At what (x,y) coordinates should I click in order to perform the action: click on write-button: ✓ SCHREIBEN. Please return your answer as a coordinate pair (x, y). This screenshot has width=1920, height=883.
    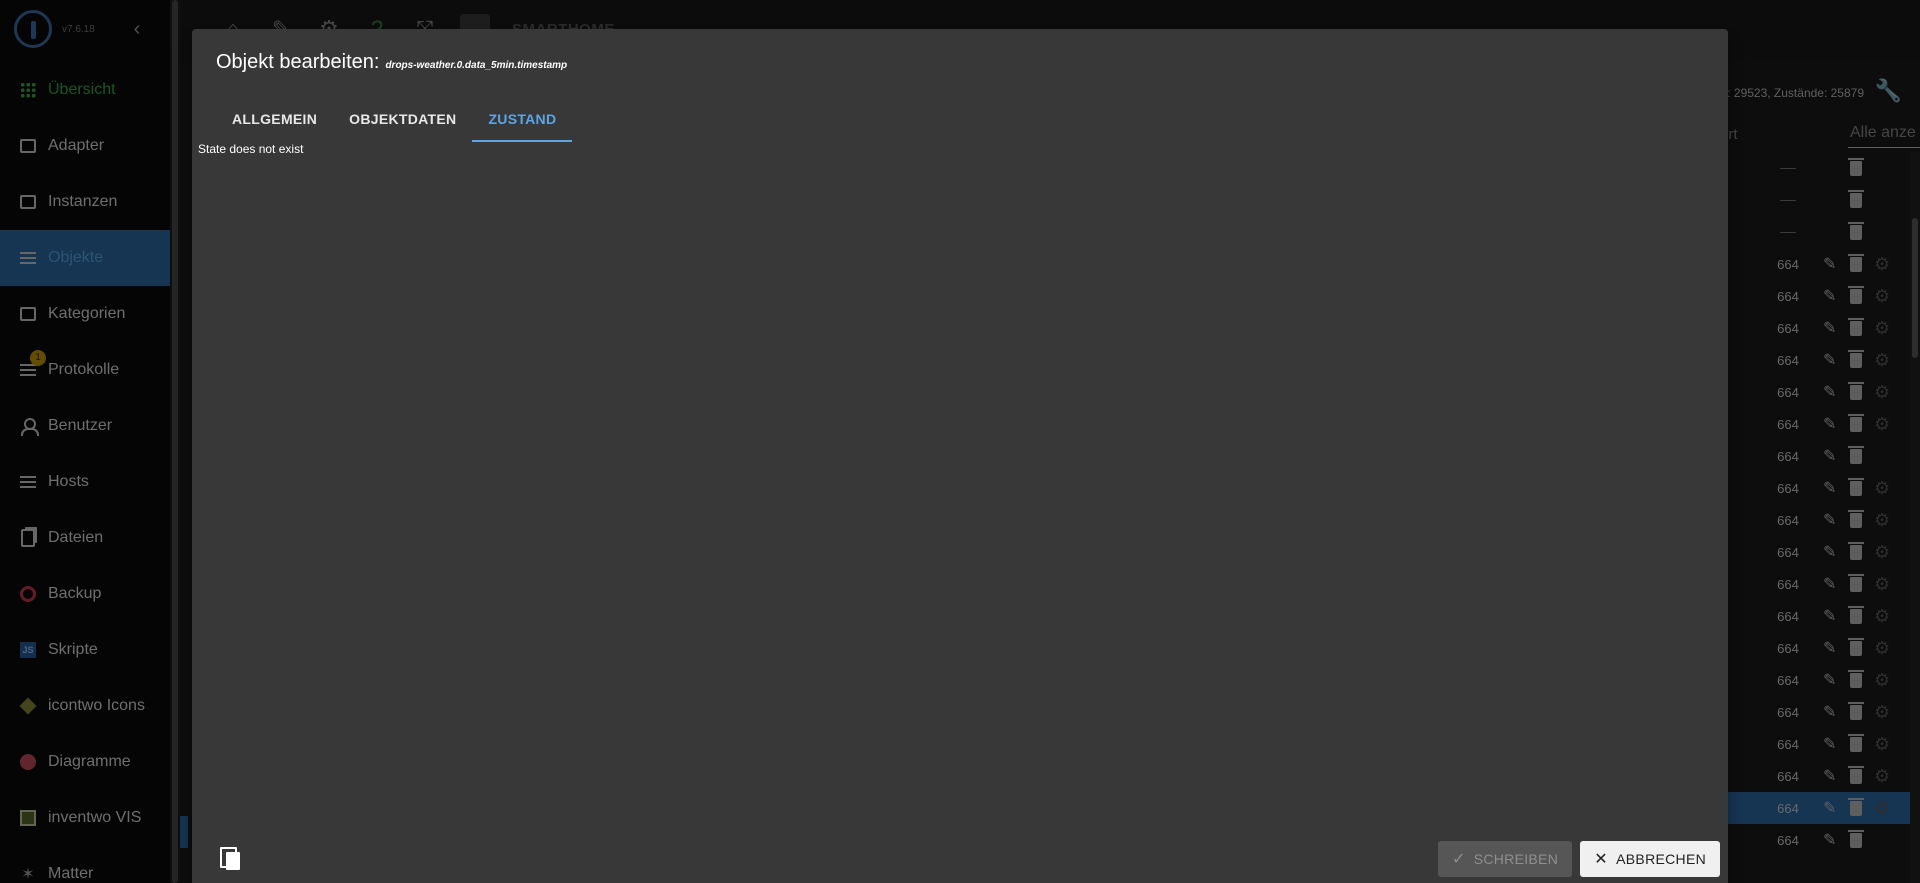
    Looking at the image, I should click on (1505, 859).